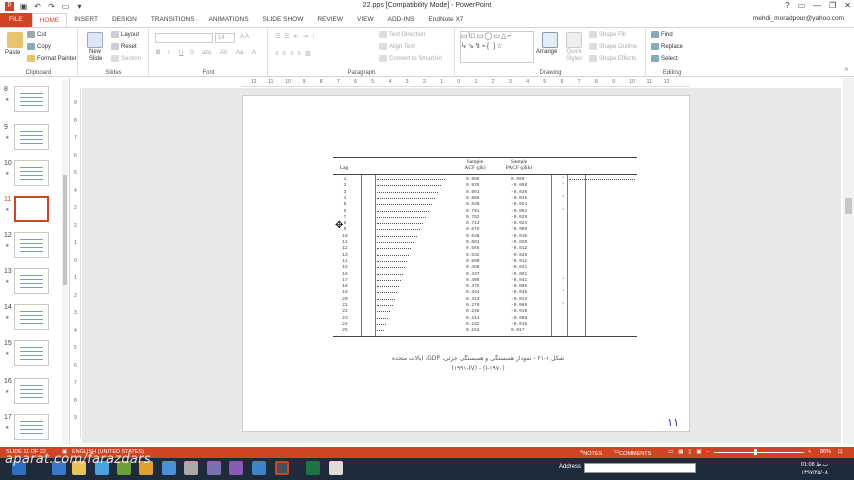  I want to click on powerpoint-taskbar-icon, so click(282, 468).